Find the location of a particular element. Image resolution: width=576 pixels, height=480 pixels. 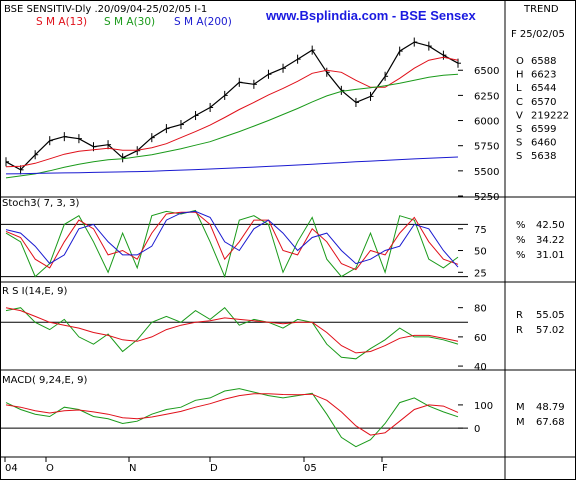

y-tick-label: 5750 is located at coordinates (486, 147).